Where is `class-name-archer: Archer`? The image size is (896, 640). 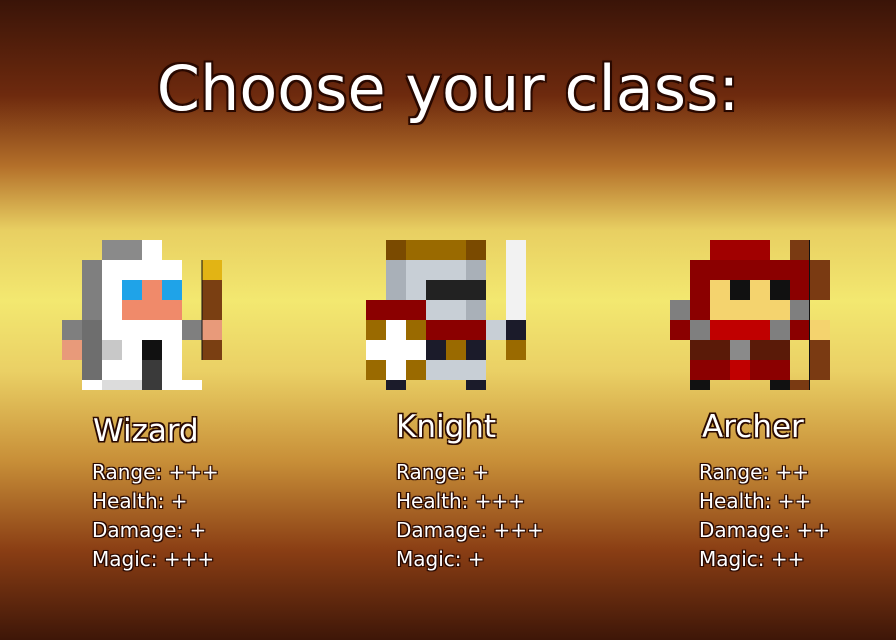 class-name-archer: Archer is located at coordinates (753, 427).